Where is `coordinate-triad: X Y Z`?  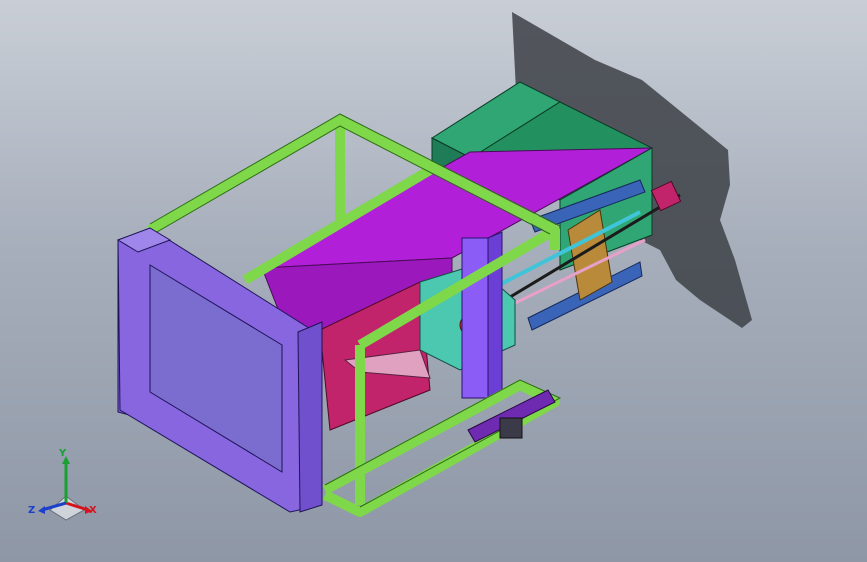 coordinate-triad: X Y Z is located at coordinates (68, 488).